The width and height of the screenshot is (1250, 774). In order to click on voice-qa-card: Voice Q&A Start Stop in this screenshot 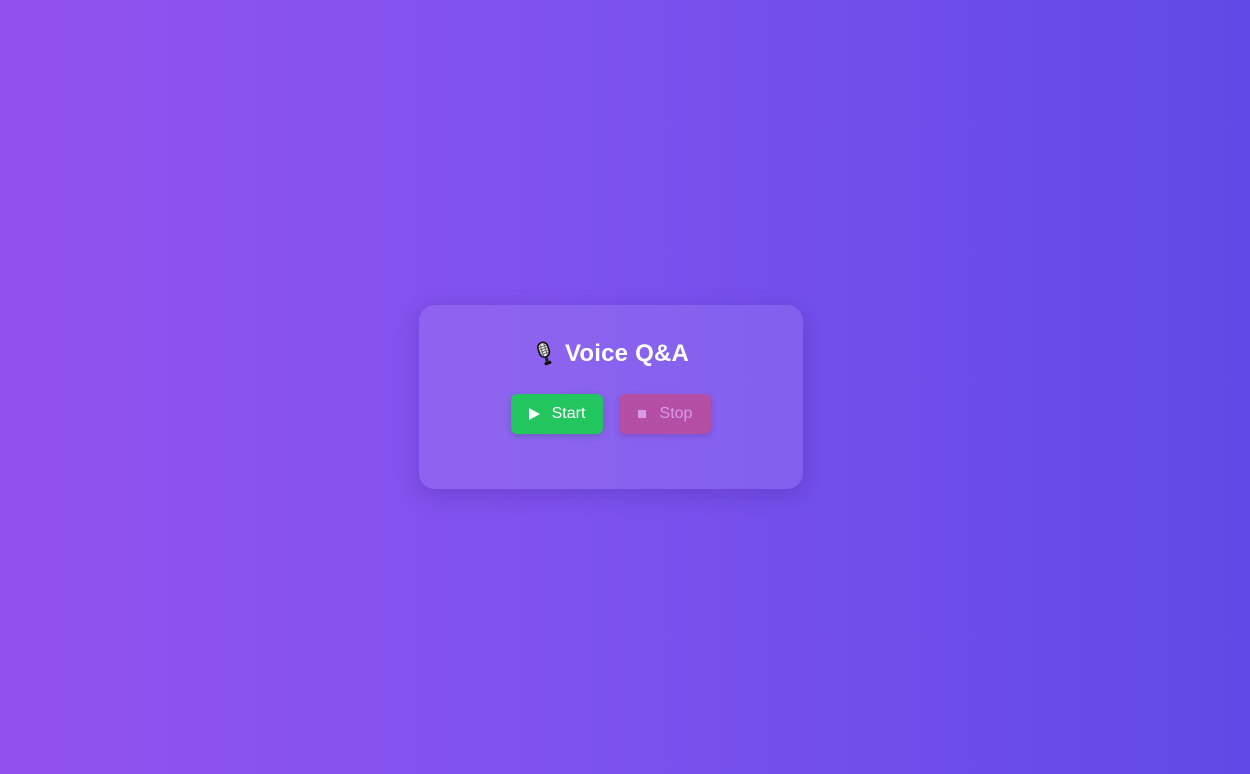, I will do `click(611, 397)`.